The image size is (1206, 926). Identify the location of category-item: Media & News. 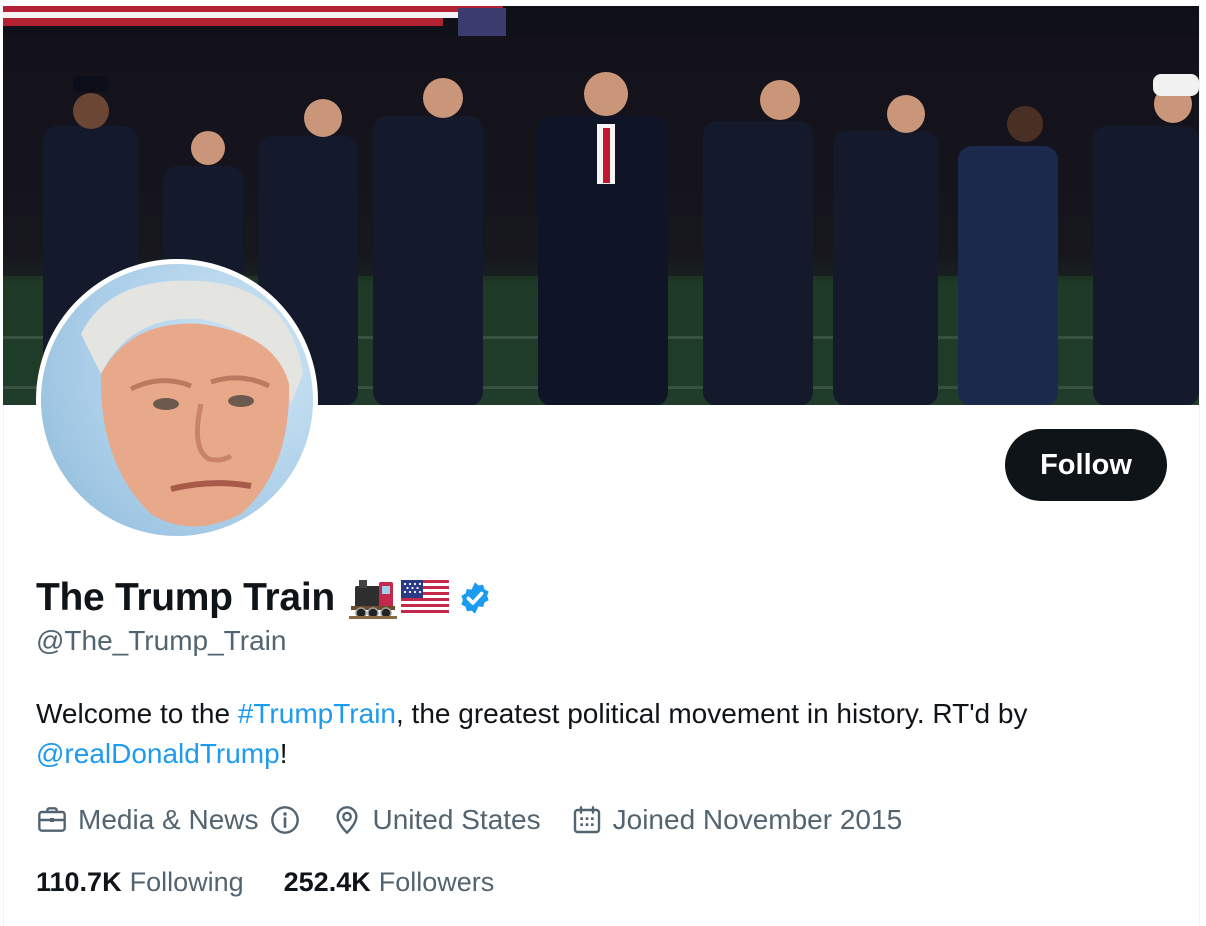
(168, 820).